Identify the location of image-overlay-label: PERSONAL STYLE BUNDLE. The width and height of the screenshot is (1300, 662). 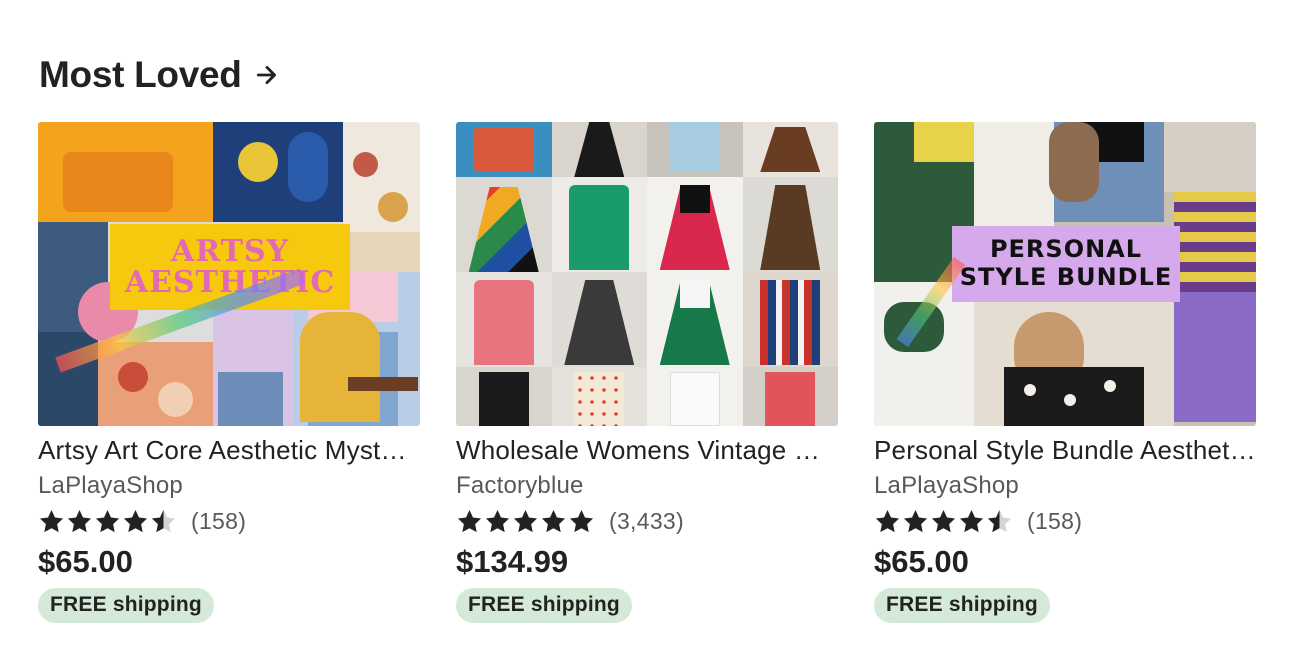
(1066, 264).